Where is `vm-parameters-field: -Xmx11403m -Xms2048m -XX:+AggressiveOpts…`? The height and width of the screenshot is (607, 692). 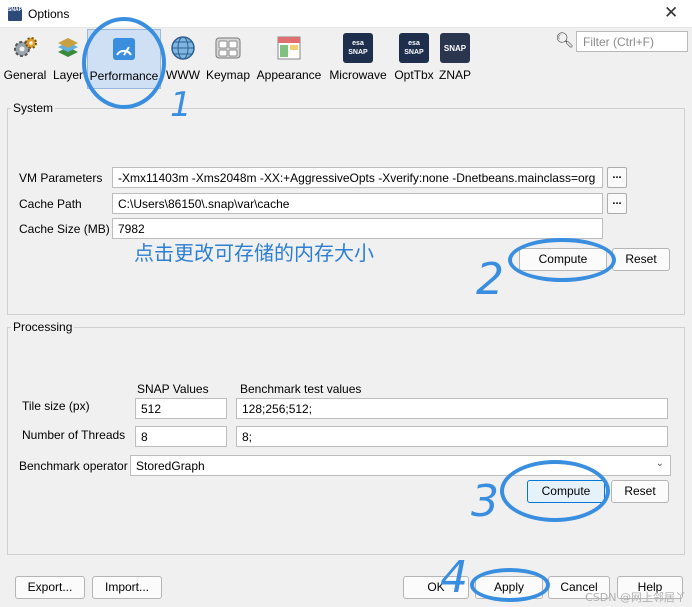
vm-parameters-field: -Xmx11403m -Xms2048m -XX:+AggressiveOpts… is located at coordinates (357, 177).